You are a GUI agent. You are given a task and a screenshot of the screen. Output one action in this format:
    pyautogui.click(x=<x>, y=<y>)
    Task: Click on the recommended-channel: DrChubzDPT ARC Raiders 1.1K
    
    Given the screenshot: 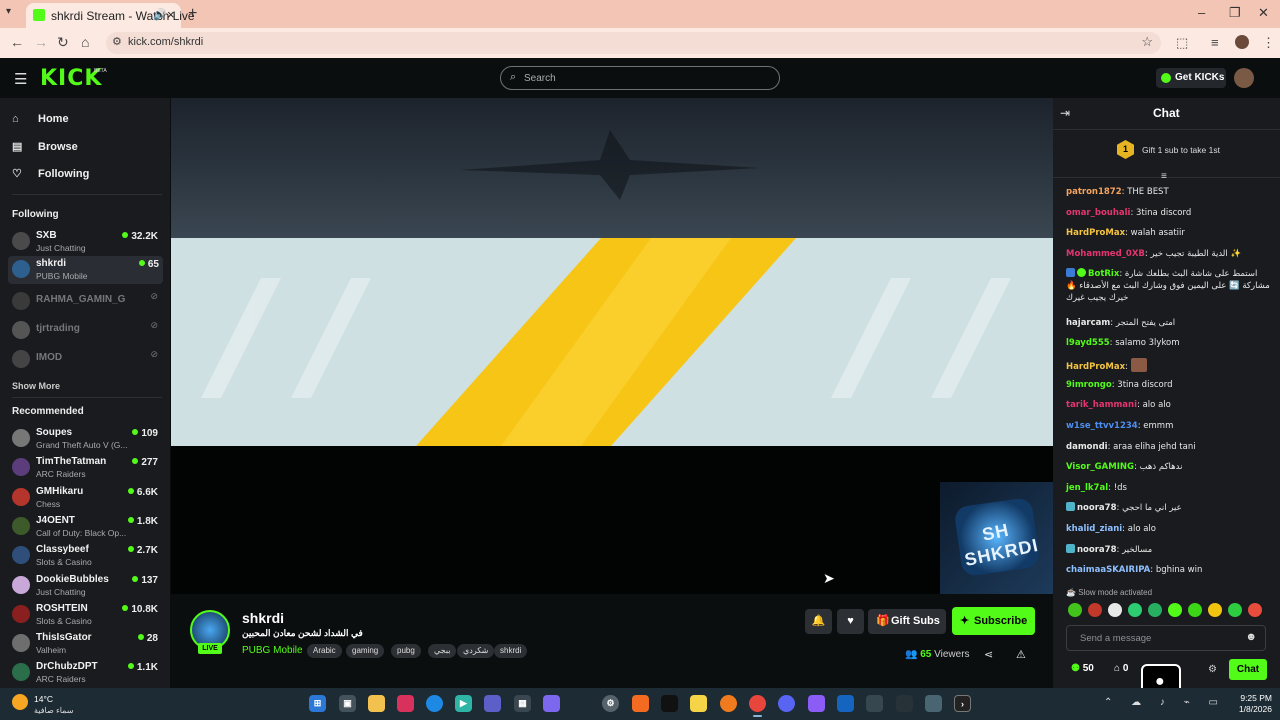 What is the action you would take?
    pyautogui.click(x=87, y=673)
    